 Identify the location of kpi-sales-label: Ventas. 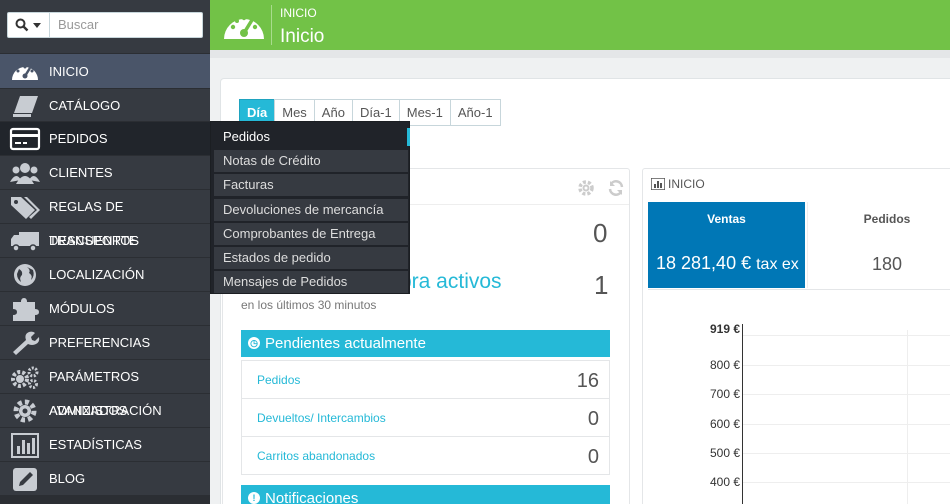
(726, 219).